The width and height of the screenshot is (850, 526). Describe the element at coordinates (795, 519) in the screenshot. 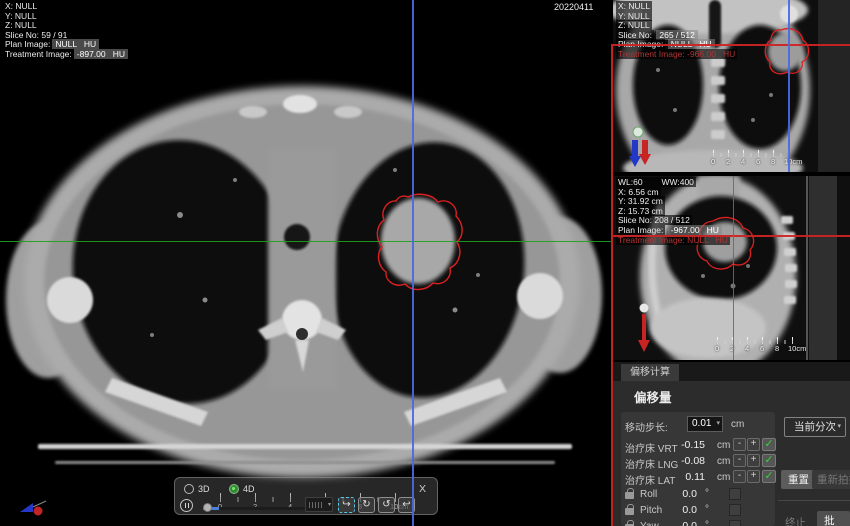

I see `terminate-button: 终止` at that location.